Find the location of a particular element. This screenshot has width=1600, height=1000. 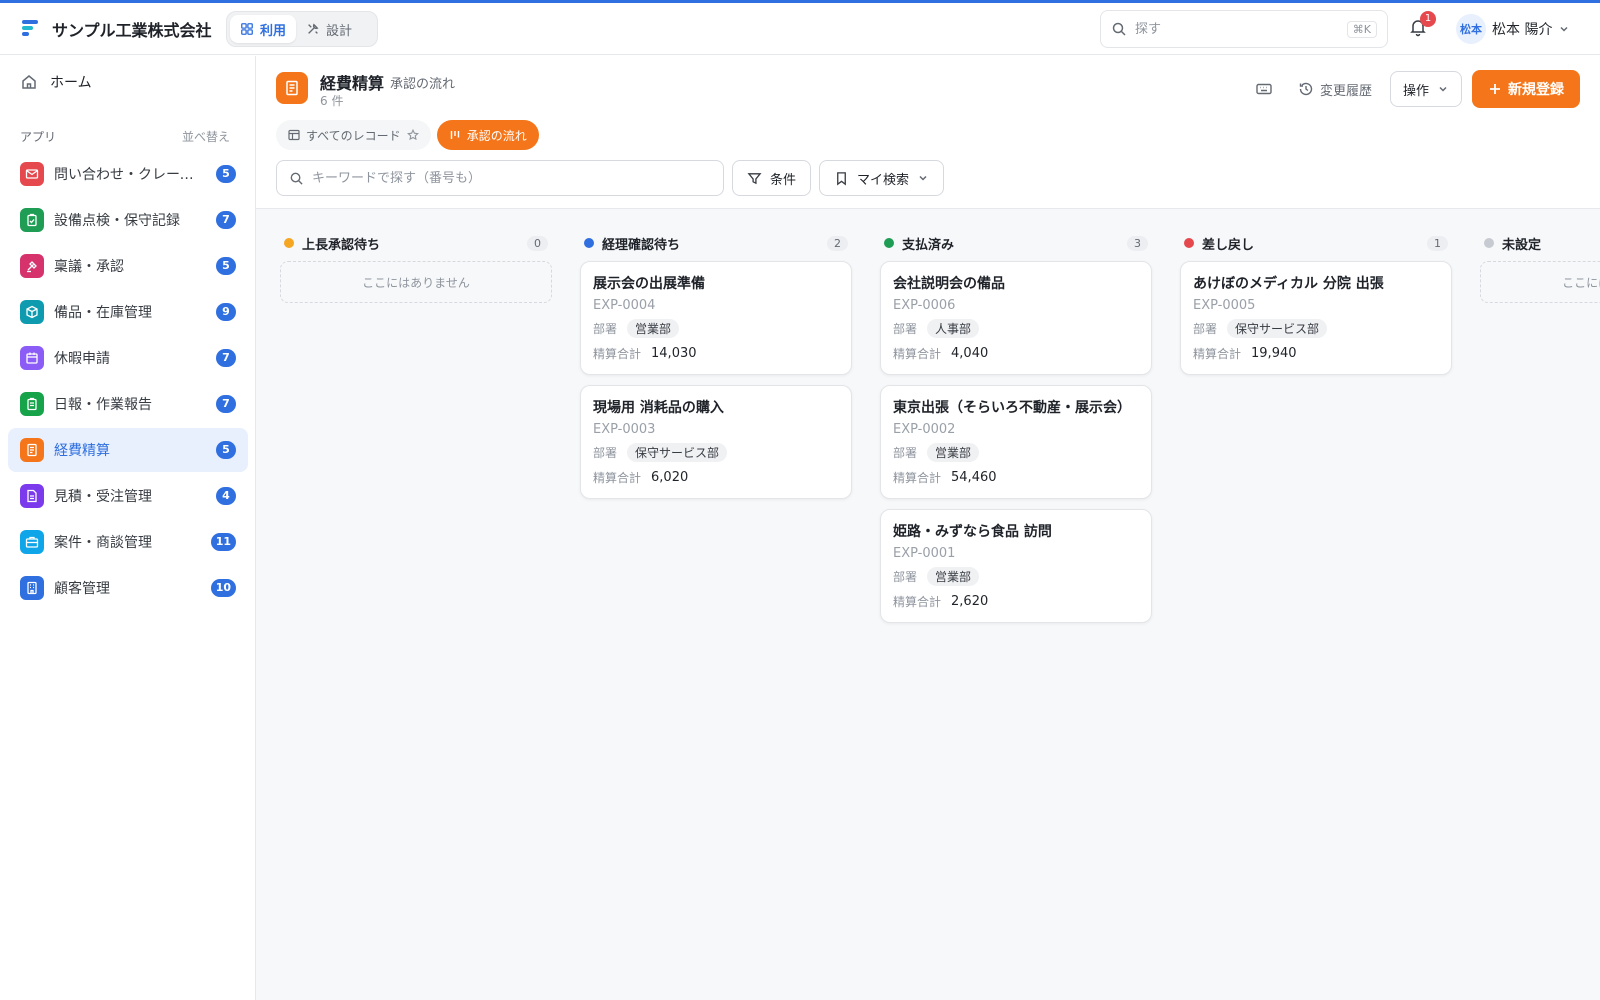

keyword-search is located at coordinates (500, 178).